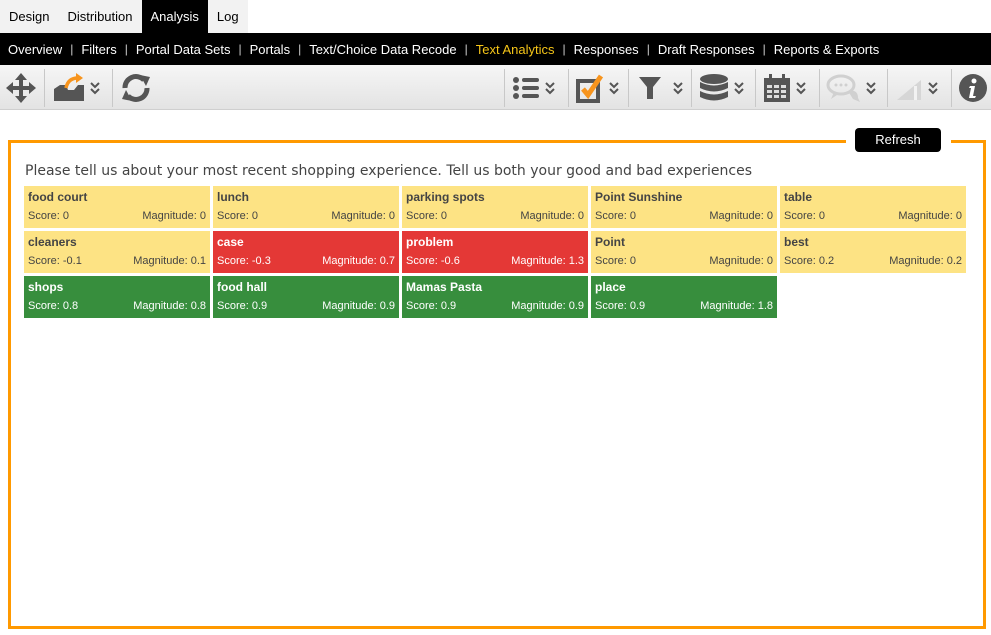 This screenshot has width=991, height=635. I want to click on entity-card: place Score: 0.9 Magnitude: 1.8, so click(684, 297).